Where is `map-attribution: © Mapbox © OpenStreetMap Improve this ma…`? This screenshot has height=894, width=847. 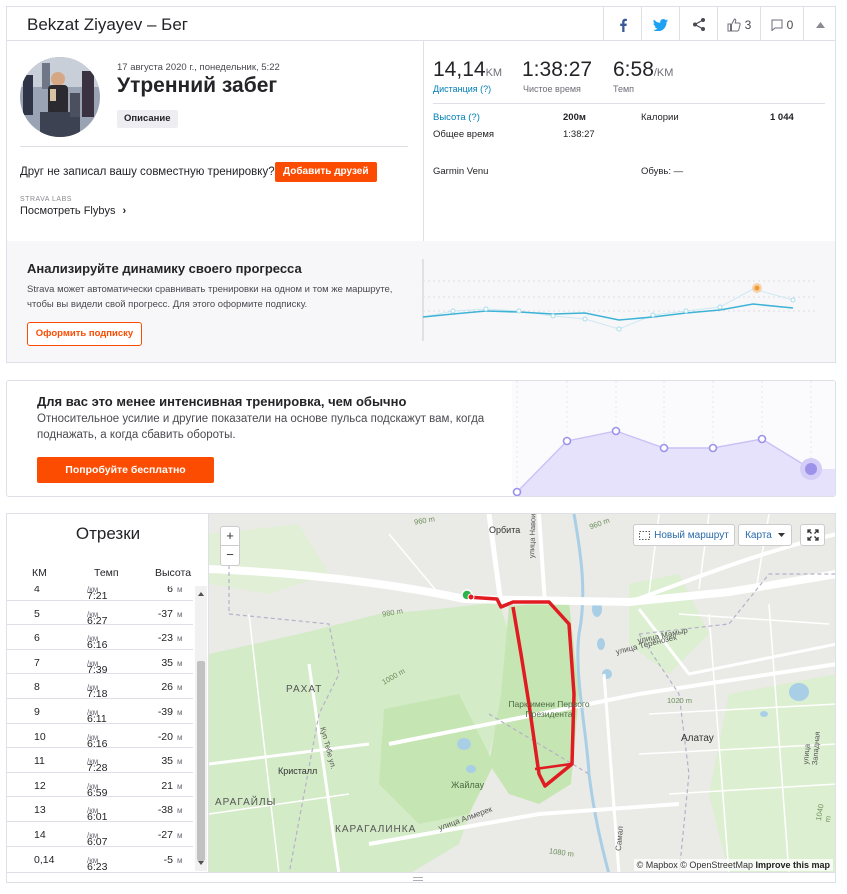
map-attribution: © Mapbox © OpenStreetMap Improve this ma… is located at coordinates (733, 865).